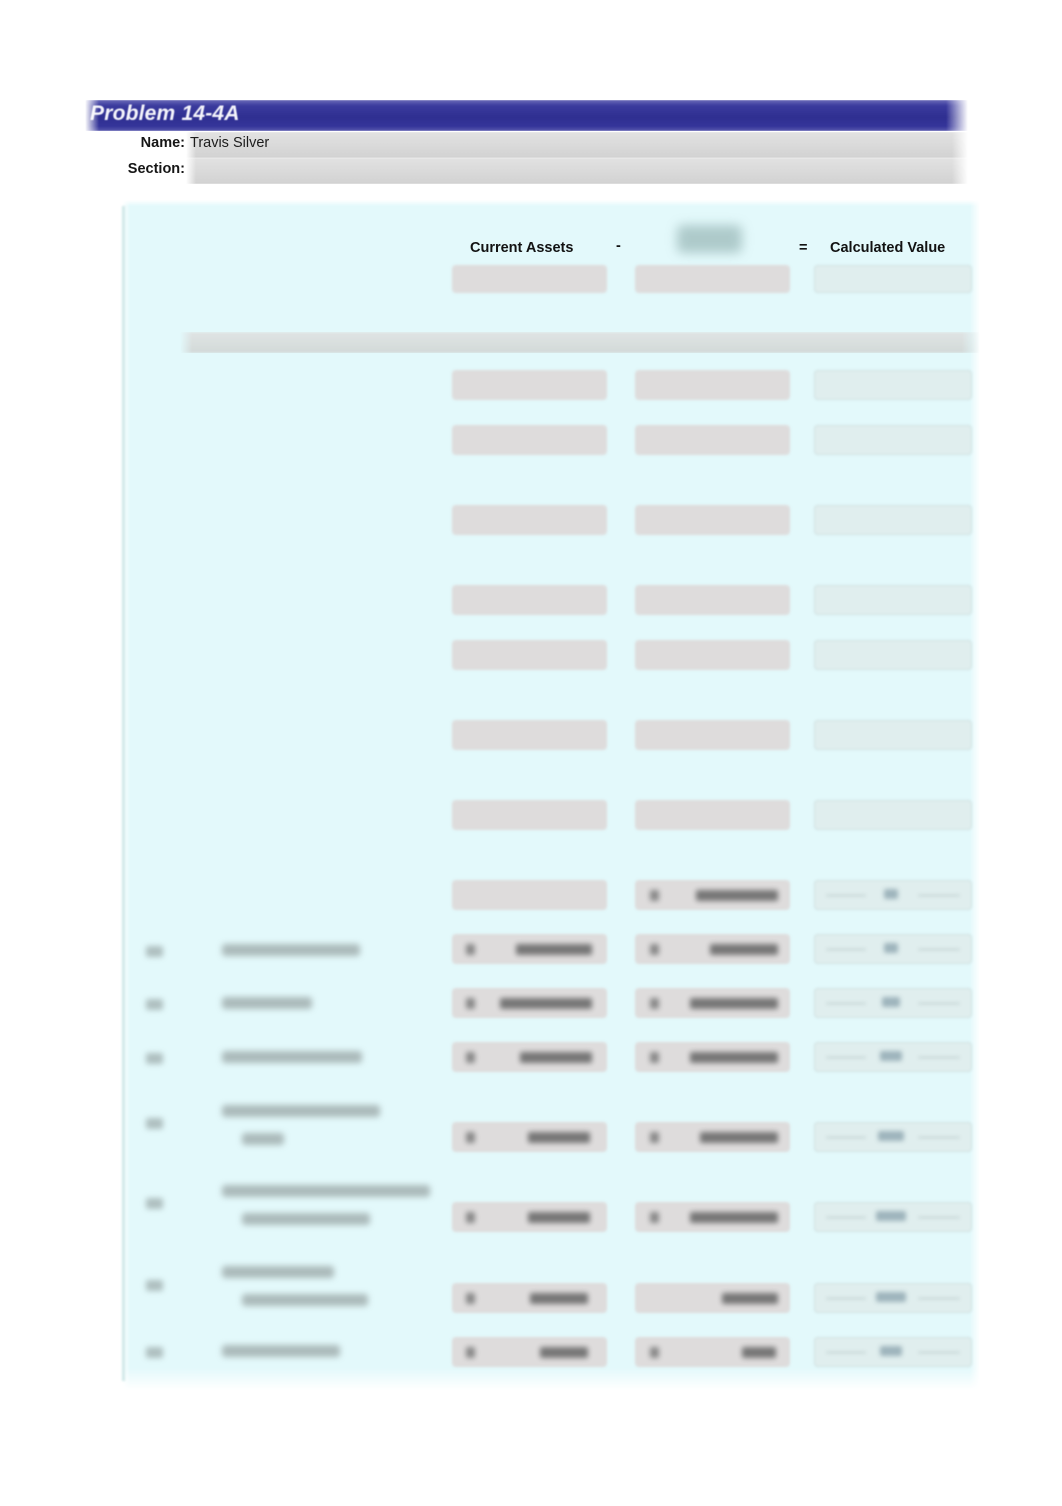 The width and height of the screenshot is (1062, 1506). I want to click on name-field, so click(577, 145).